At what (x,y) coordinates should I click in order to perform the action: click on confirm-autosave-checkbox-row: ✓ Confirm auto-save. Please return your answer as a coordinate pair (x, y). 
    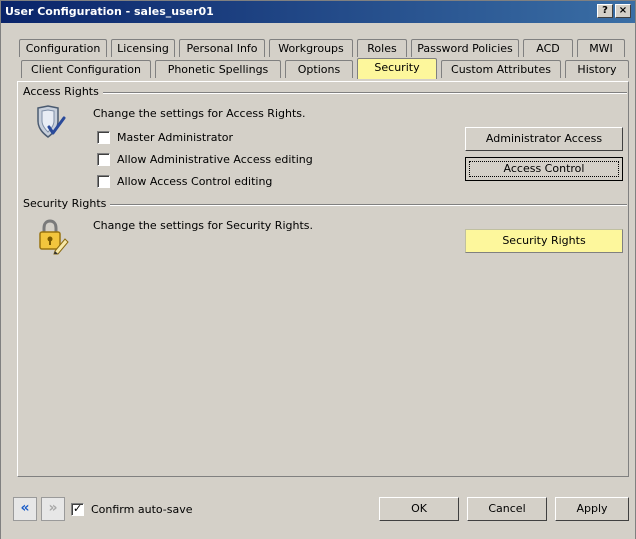
    Looking at the image, I should click on (146, 509).